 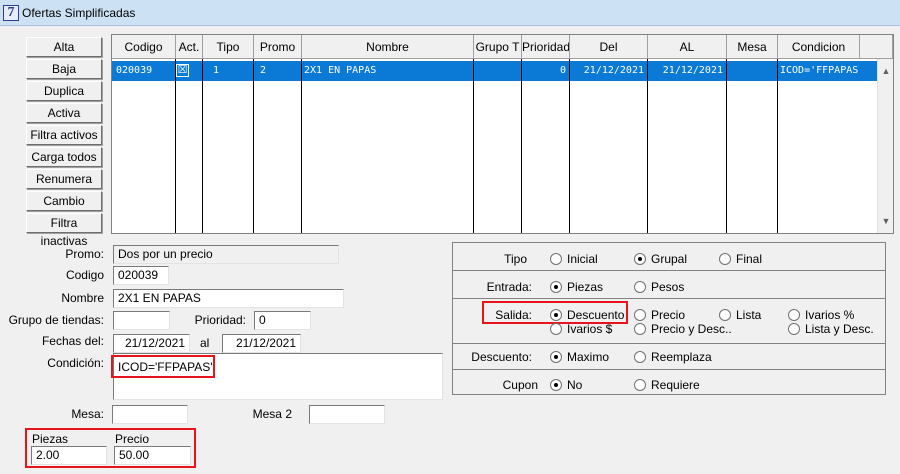 I want to click on fecha-del-field: 21/12/2021, so click(x=151, y=343).